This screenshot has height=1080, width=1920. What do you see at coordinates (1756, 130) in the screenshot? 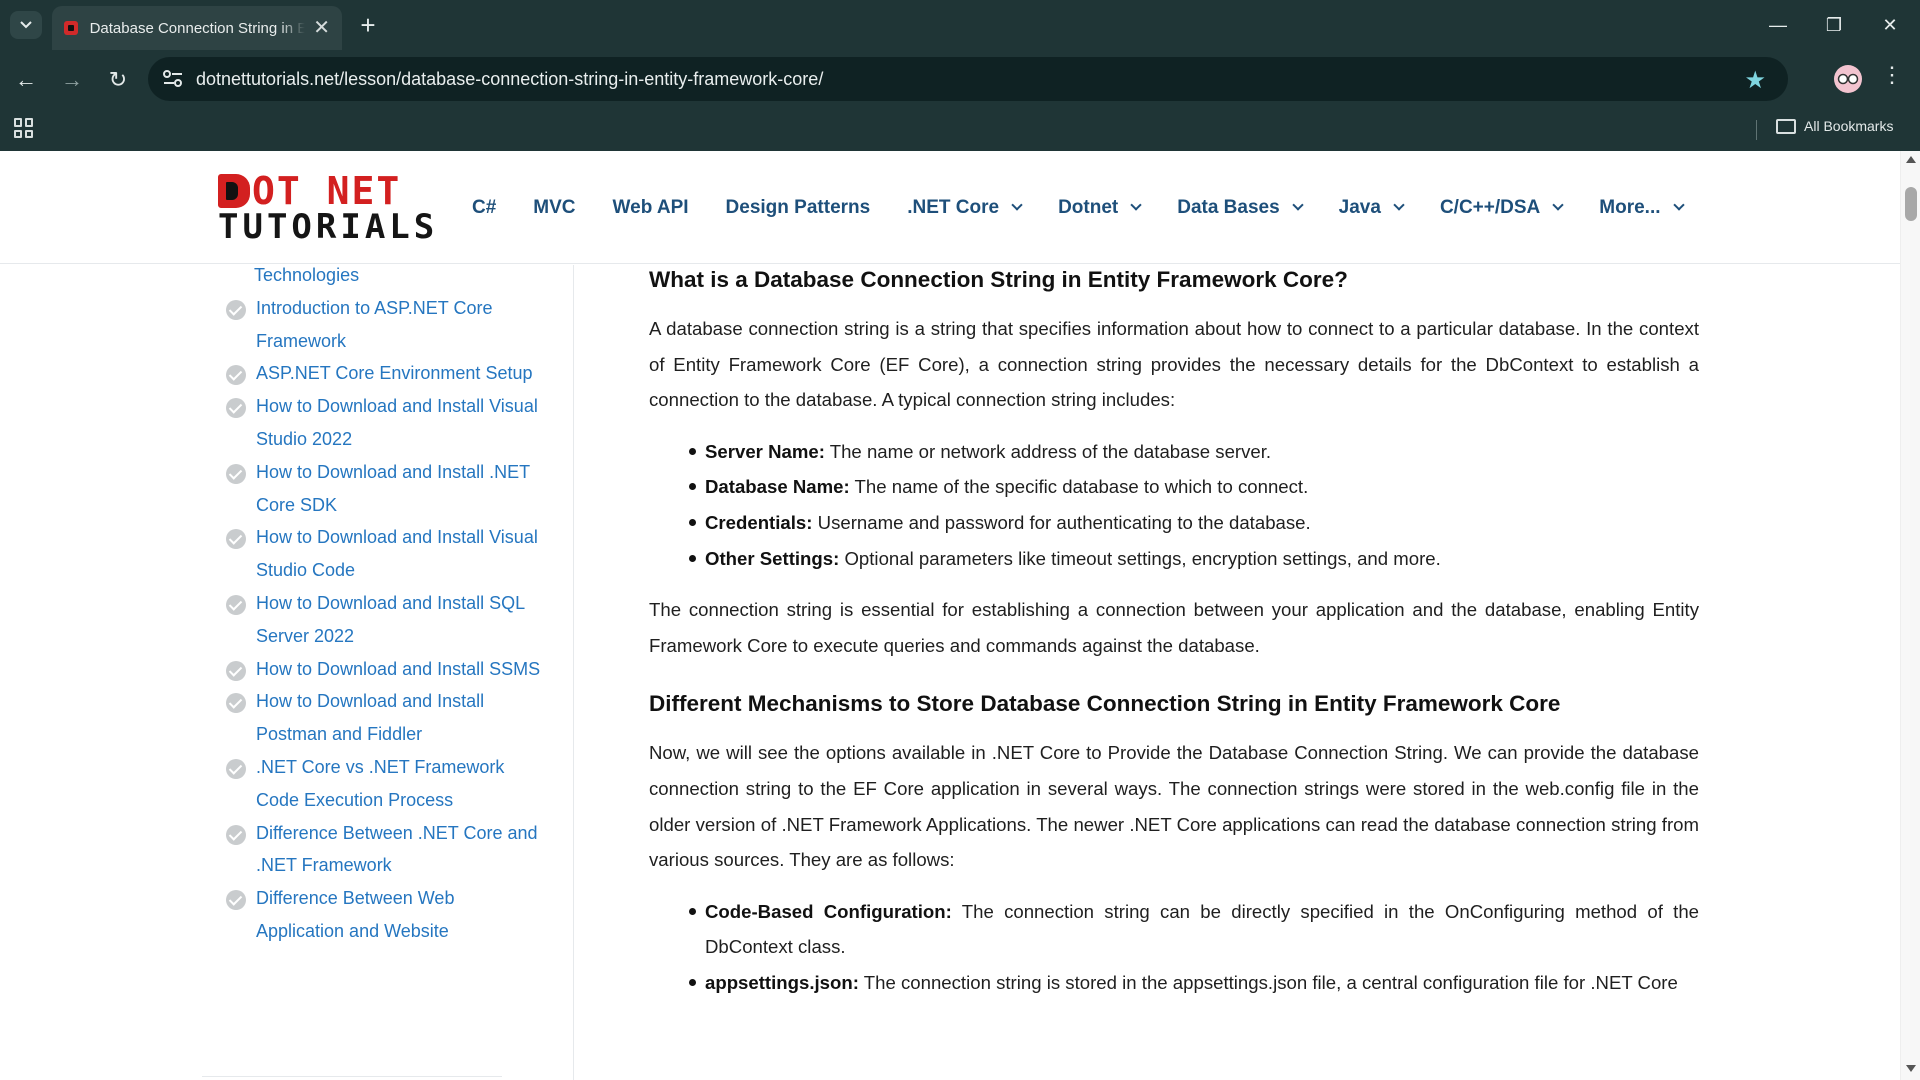
I see `bookmarks-separator` at bounding box center [1756, 130].